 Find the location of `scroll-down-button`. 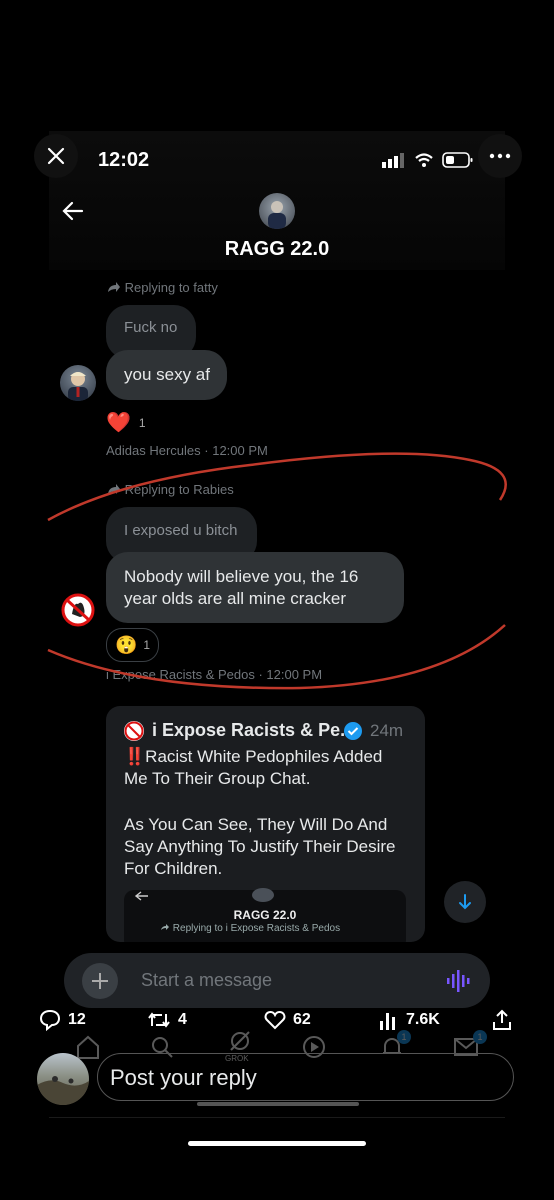

scroll-down-button is located at coordinates (465, 902).